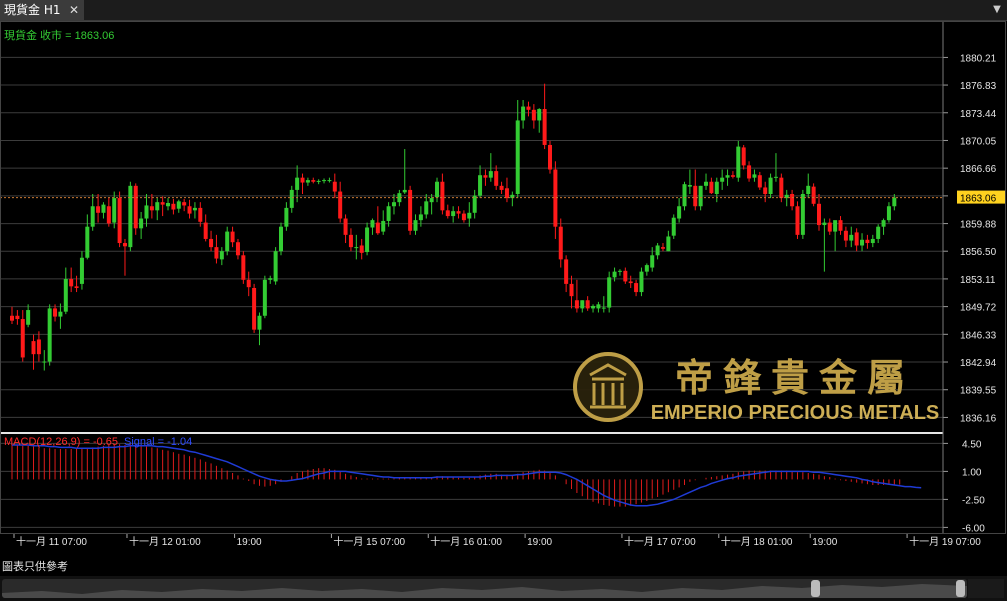 The height and width of the screenshot is (601, 1007). I want to click on overview-sparkline, so click(484, 591).